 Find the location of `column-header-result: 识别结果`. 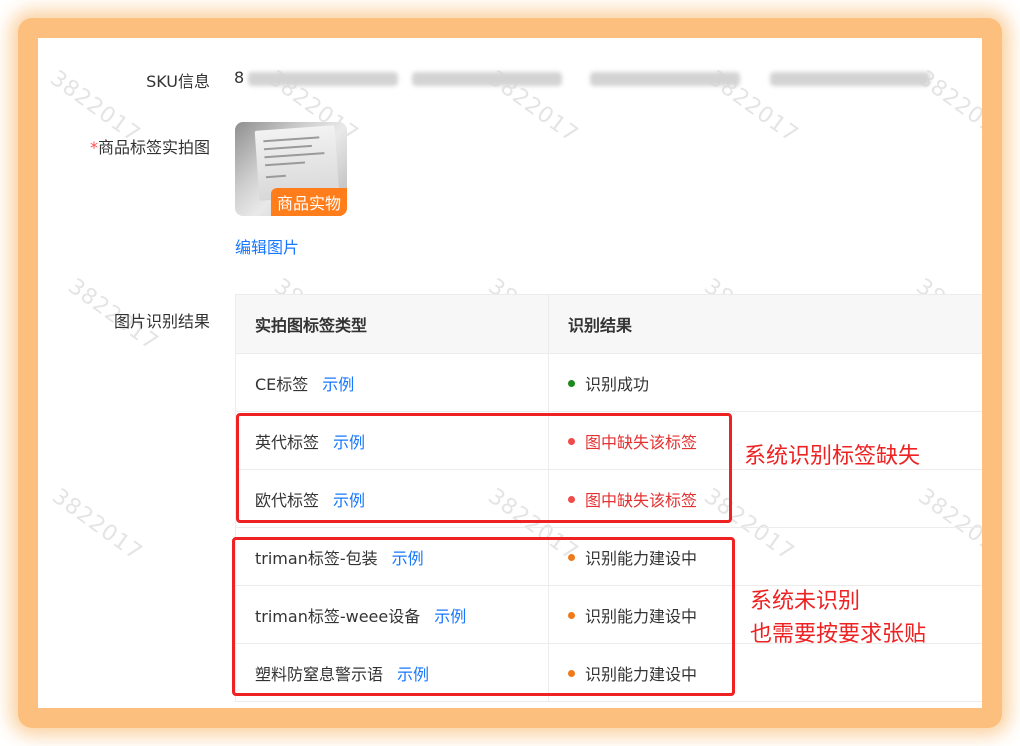

column-header-result: 识别结果 is located at coordinates (765, 324).